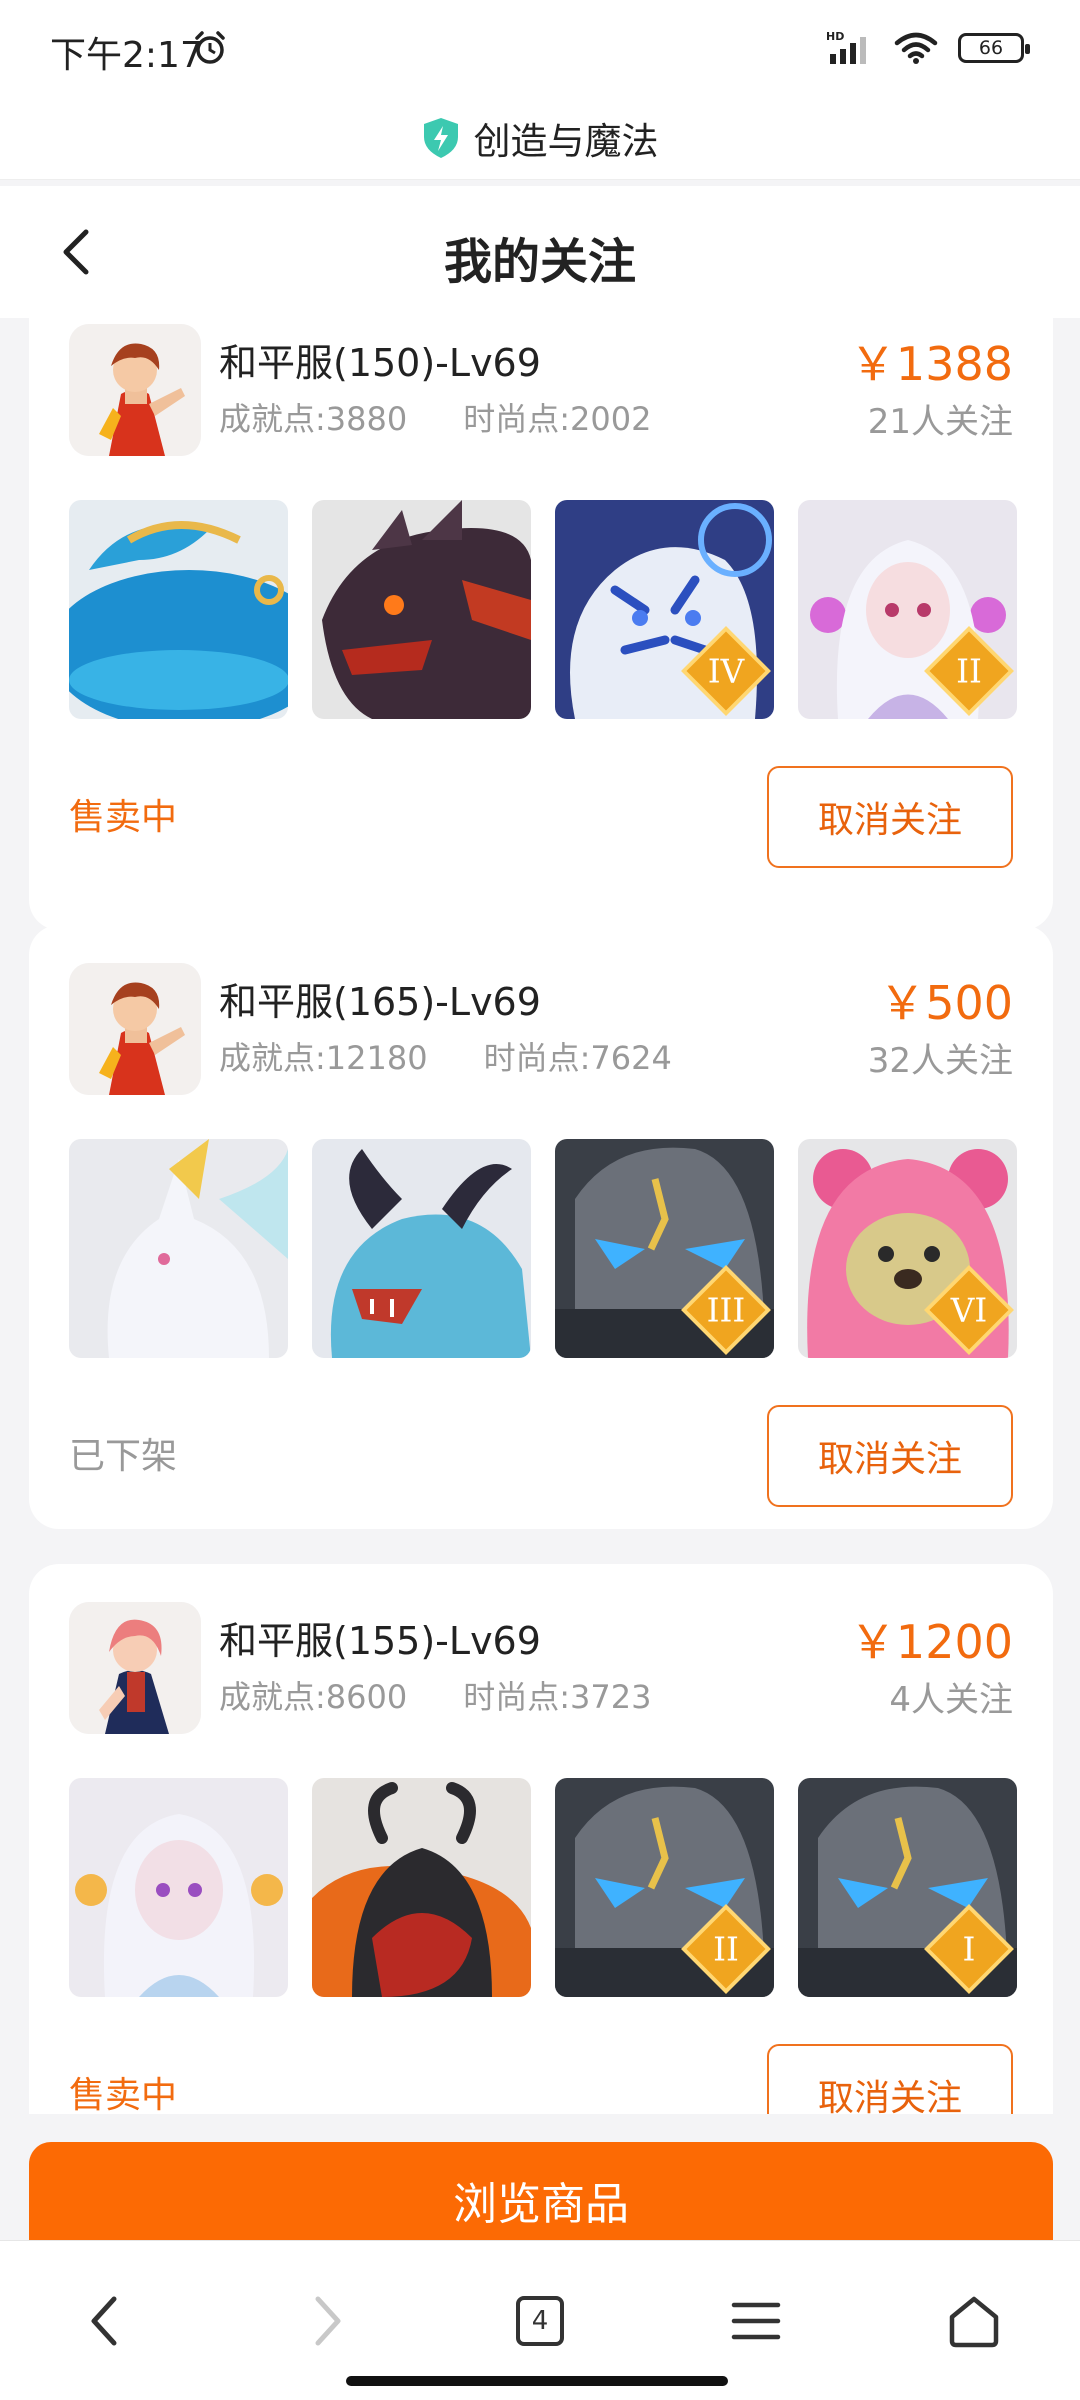 This screenshot has width=1080, height=2400. I want to click on item-price: ￥1388, so click(931, 364).